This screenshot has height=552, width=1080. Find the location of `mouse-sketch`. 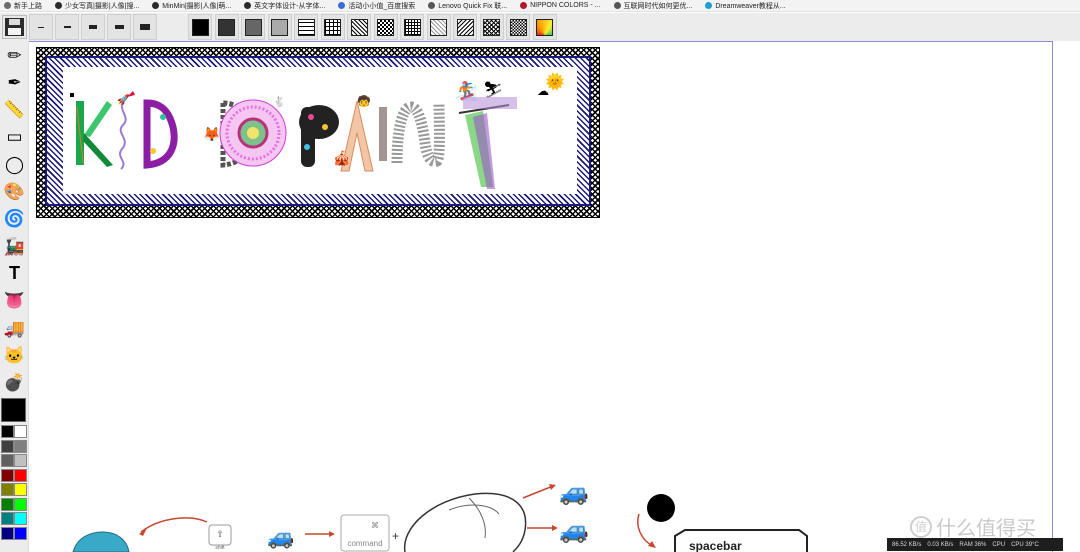

mouse-sketch is located at coordinates (465, 522).